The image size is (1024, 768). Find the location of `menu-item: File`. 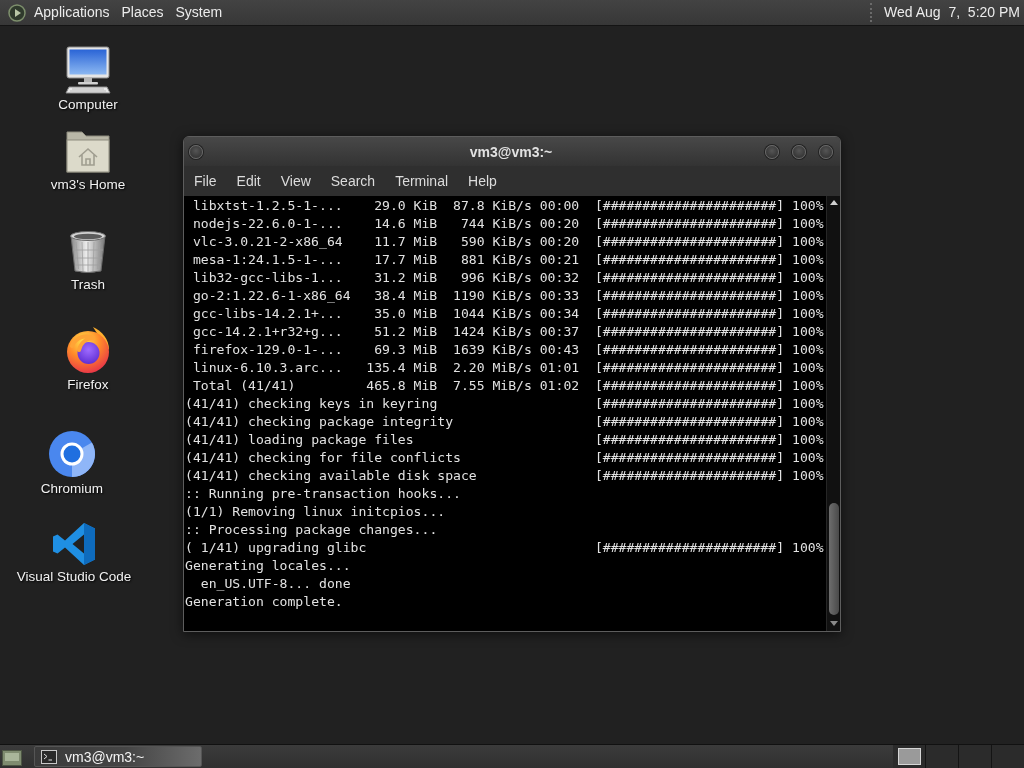

menu-item: File is located at coordinates (205, 181).